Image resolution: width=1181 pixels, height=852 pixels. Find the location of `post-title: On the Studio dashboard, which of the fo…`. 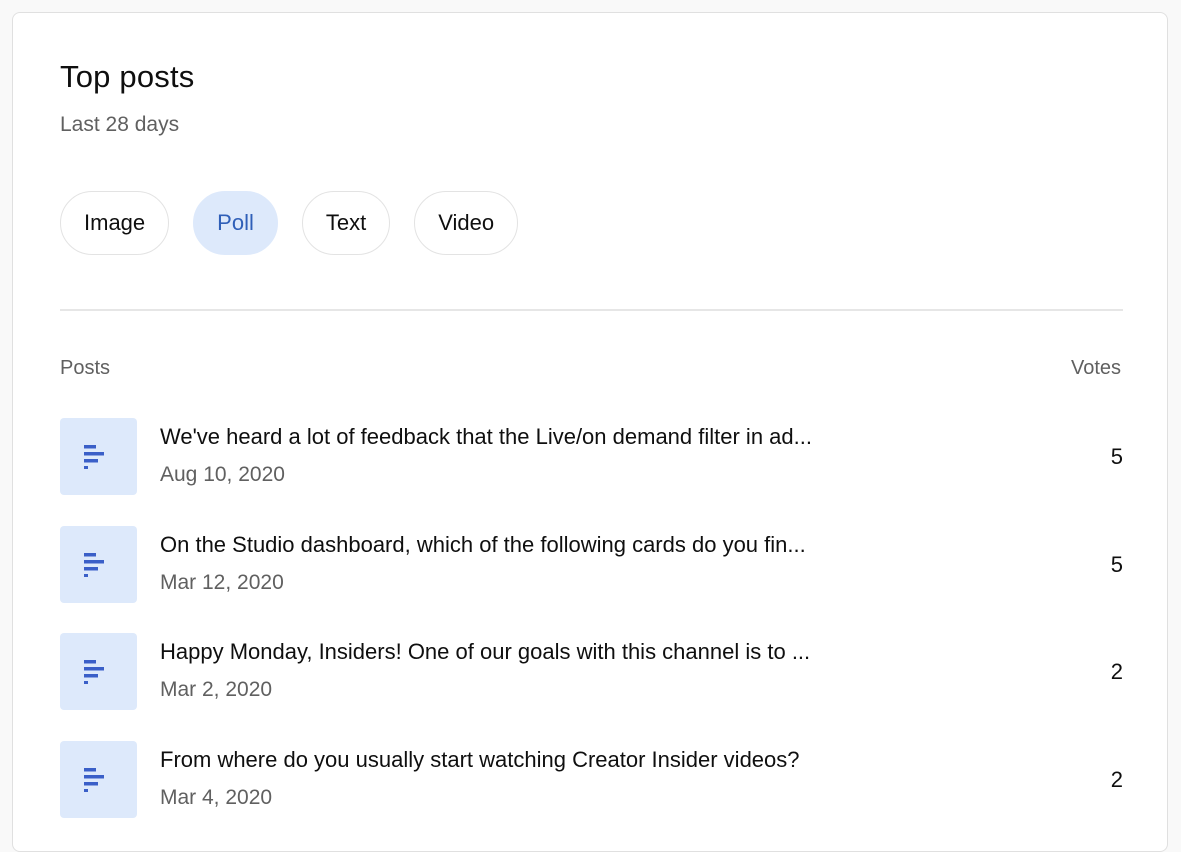

post-title: On the Studio dashboard, which of the fo… is located at coordinates (483, 544).